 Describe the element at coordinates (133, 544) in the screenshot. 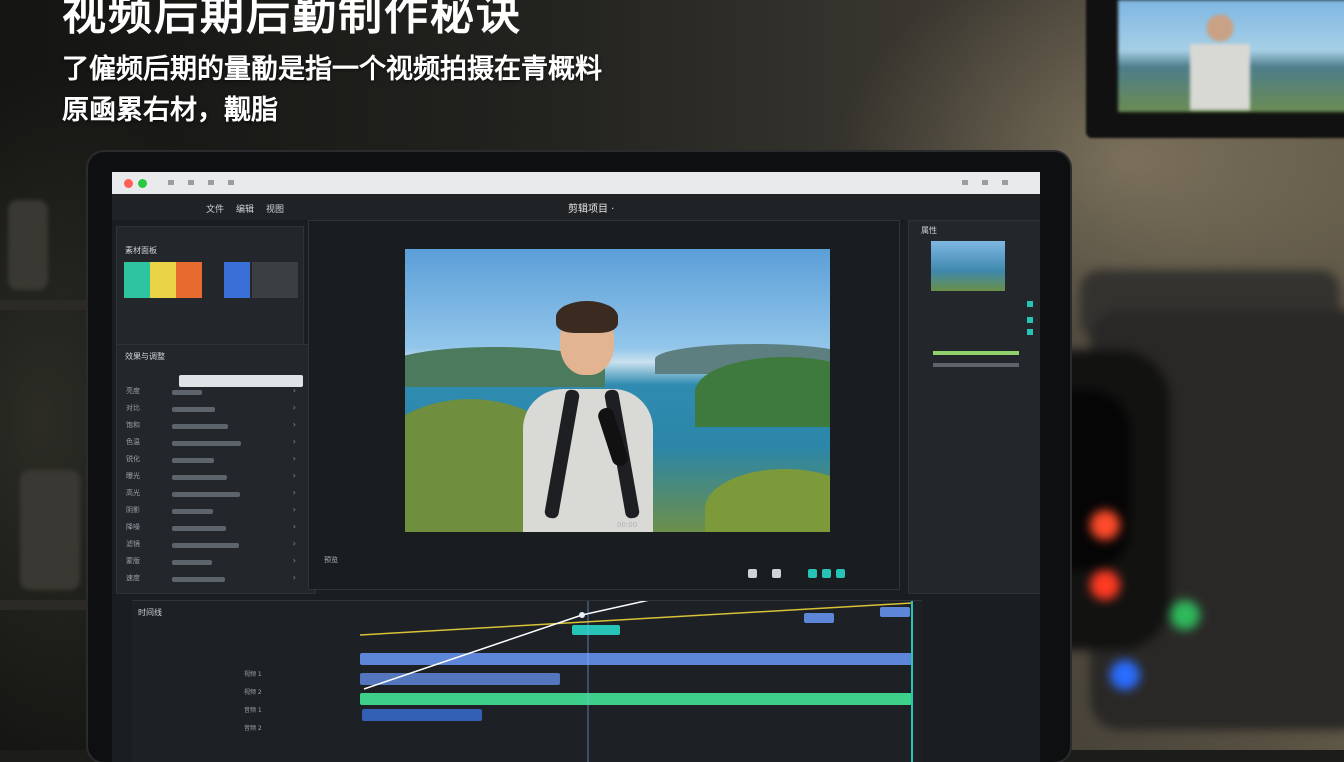

I see `effect-label: 滤镜` at that location.